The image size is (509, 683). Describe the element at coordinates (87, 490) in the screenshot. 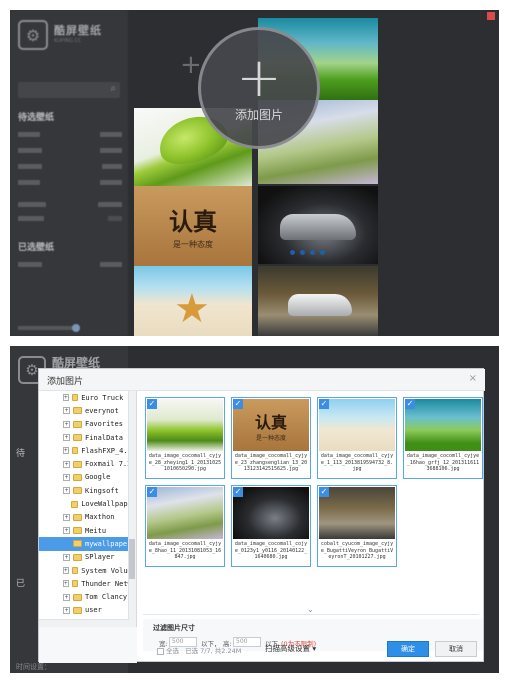

I see `tree-item: + Kingsoft` at that location.